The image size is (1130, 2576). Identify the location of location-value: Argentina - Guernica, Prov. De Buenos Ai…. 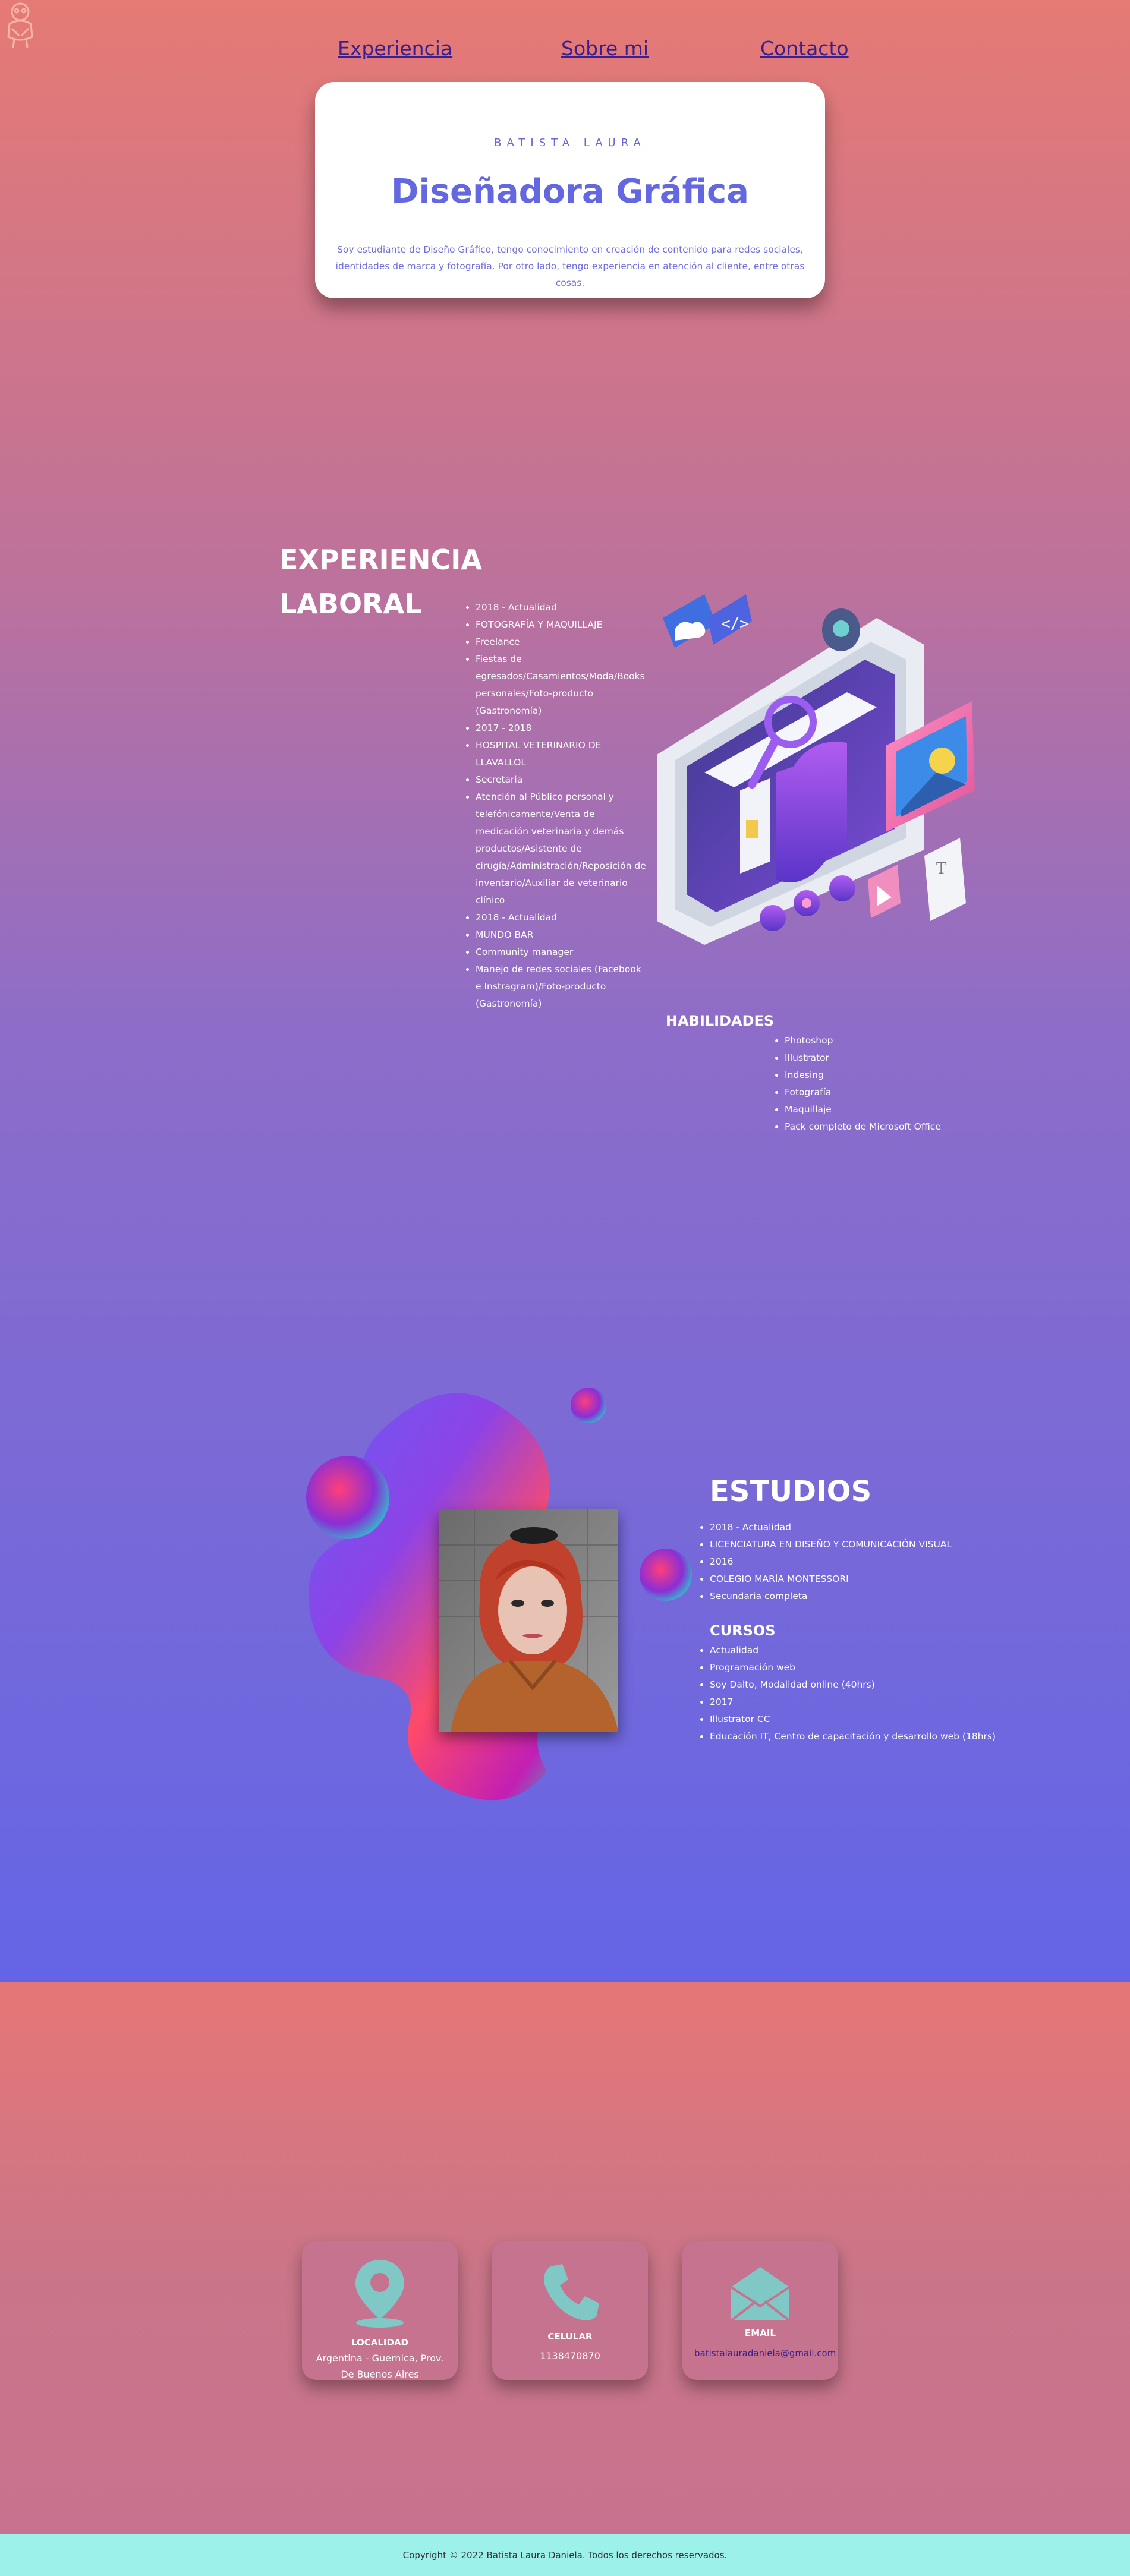
(380, 2366).